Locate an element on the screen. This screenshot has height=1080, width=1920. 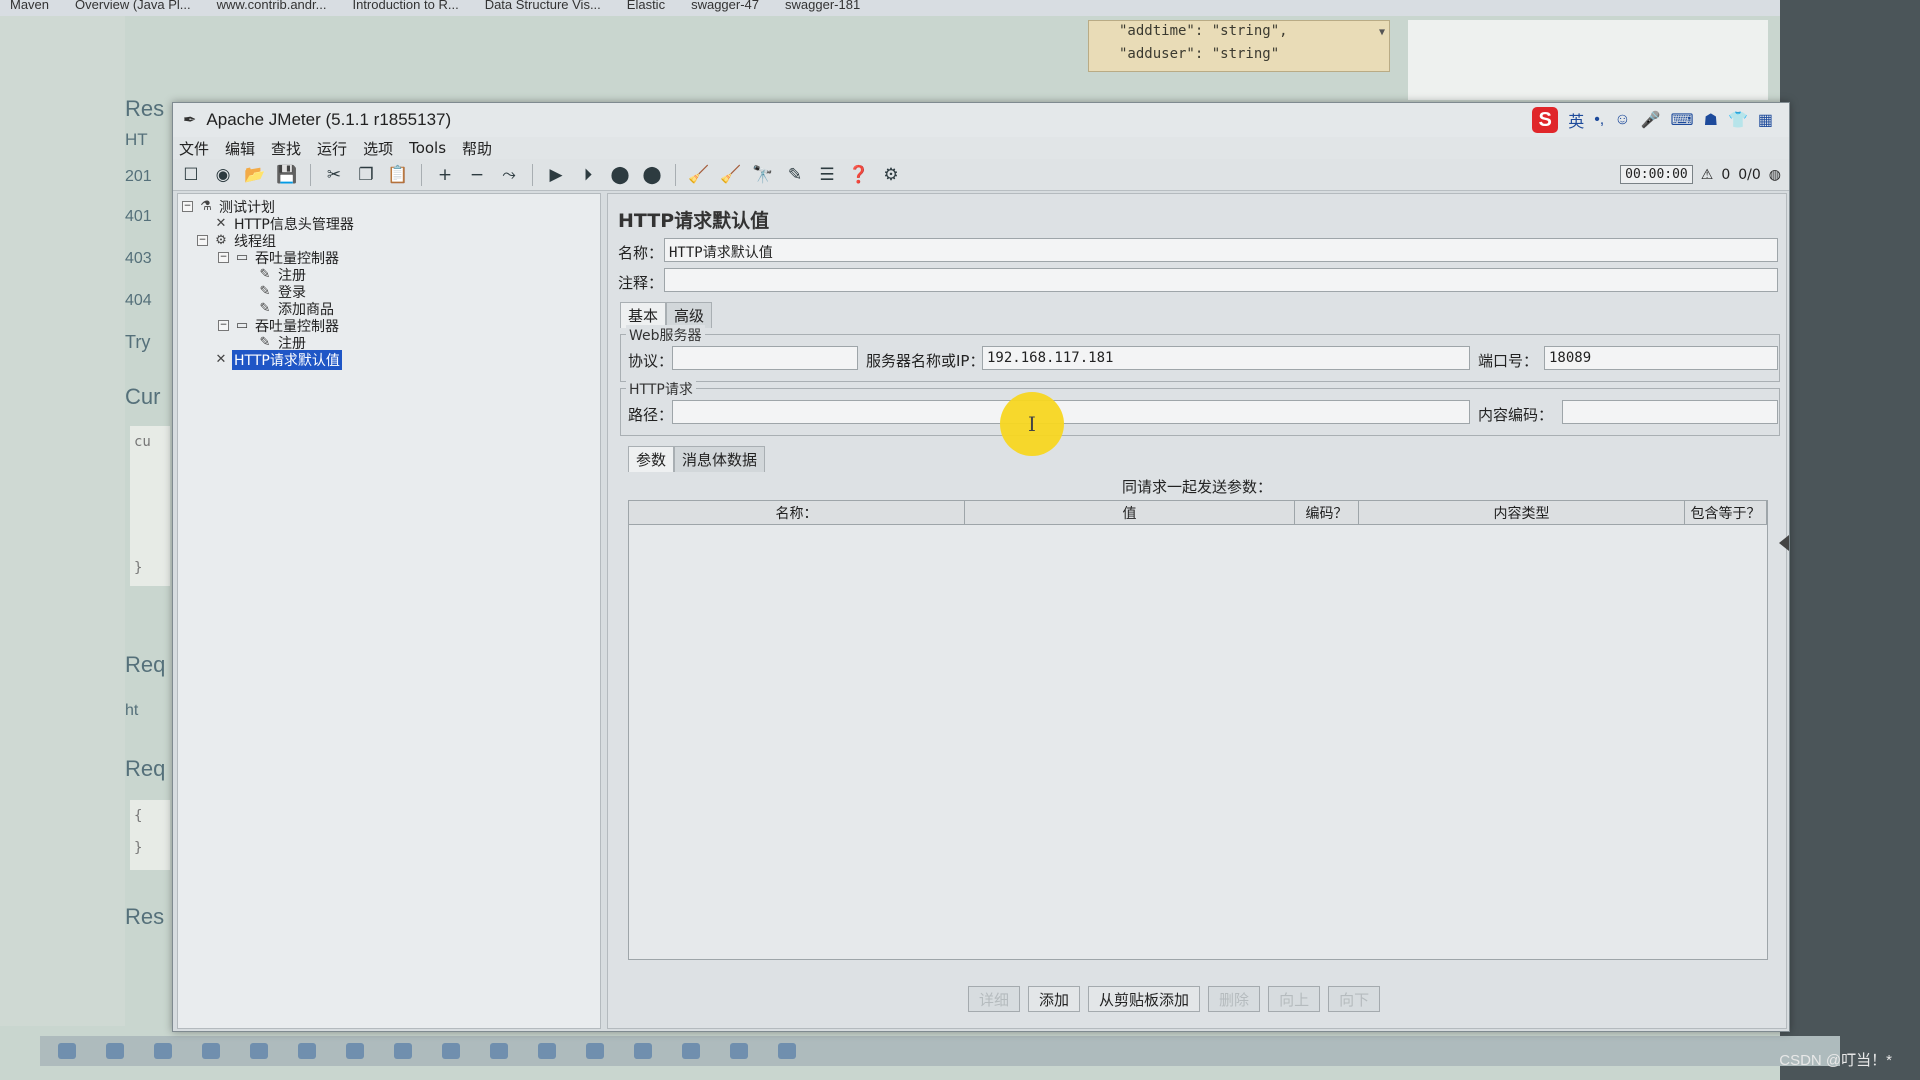
protocol-field is located at coordinates (765, 358).